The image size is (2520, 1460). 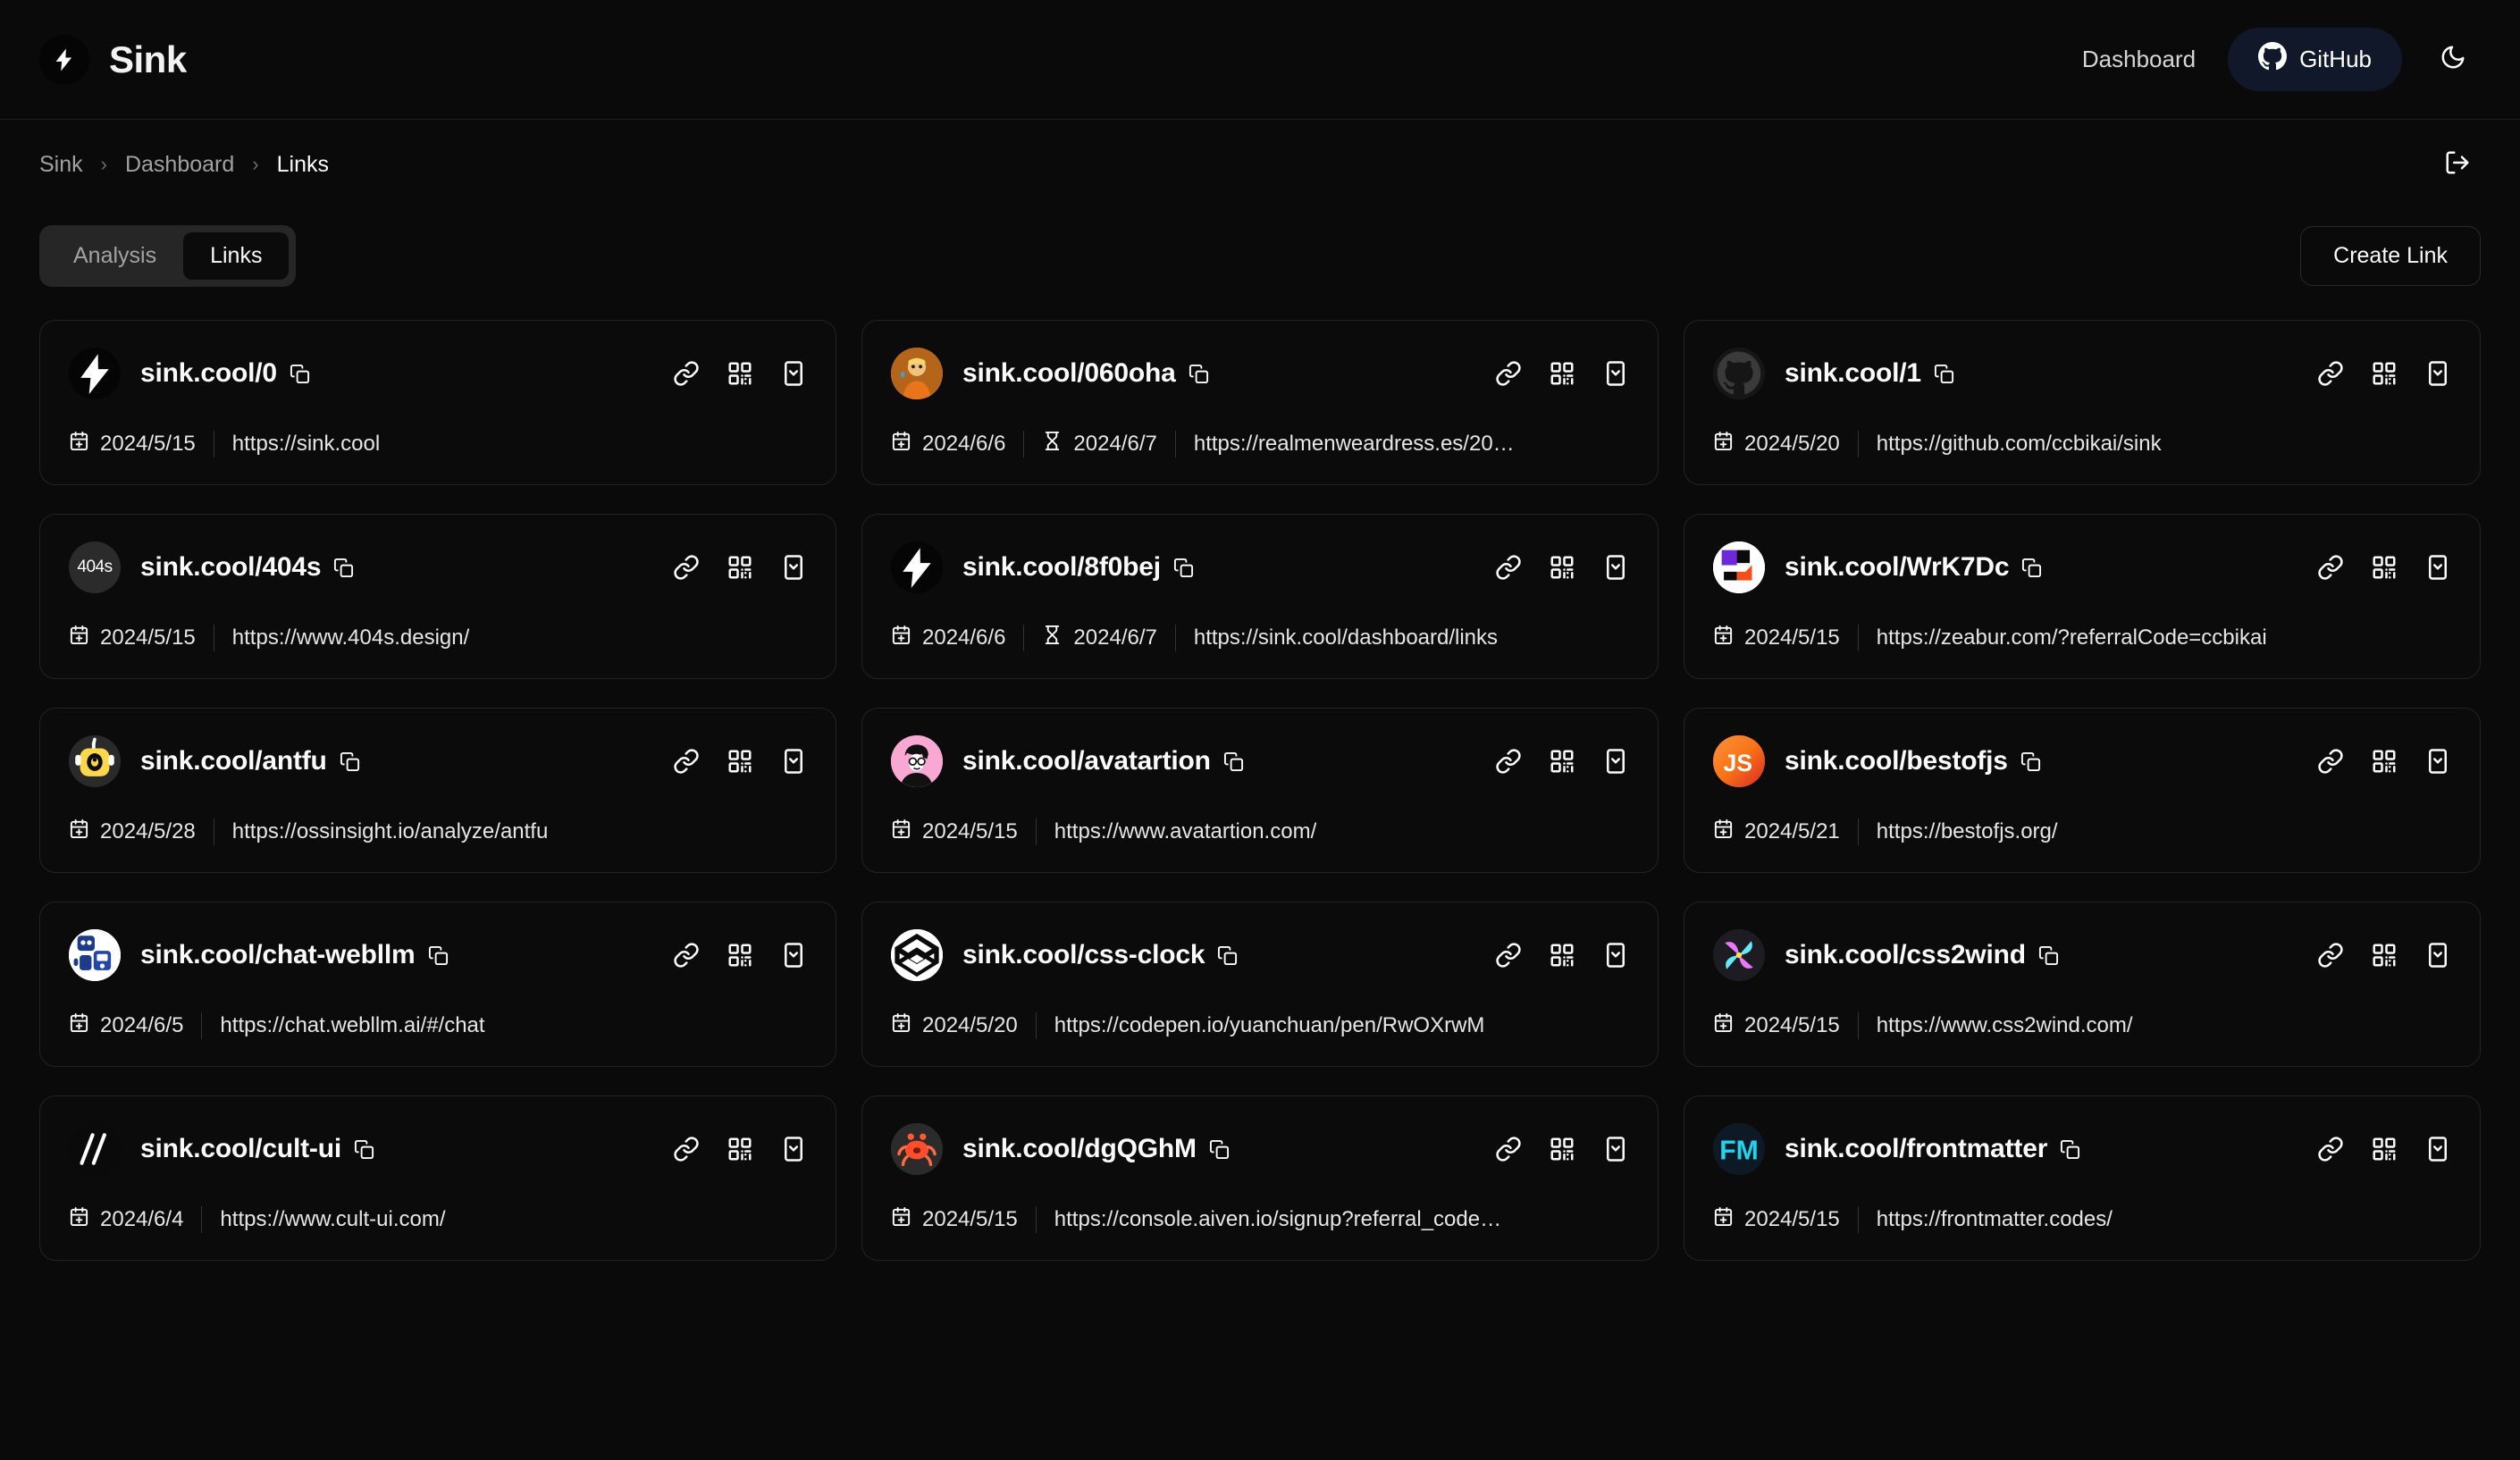 I want to click on target-url: https://github.com/ccbikai/sink, so click(x=2019, y=444).